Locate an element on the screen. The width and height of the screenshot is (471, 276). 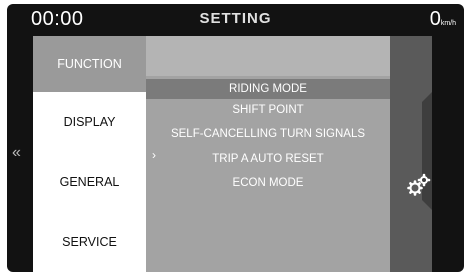
speed-value: 0 is located at coordinates (435, 19).